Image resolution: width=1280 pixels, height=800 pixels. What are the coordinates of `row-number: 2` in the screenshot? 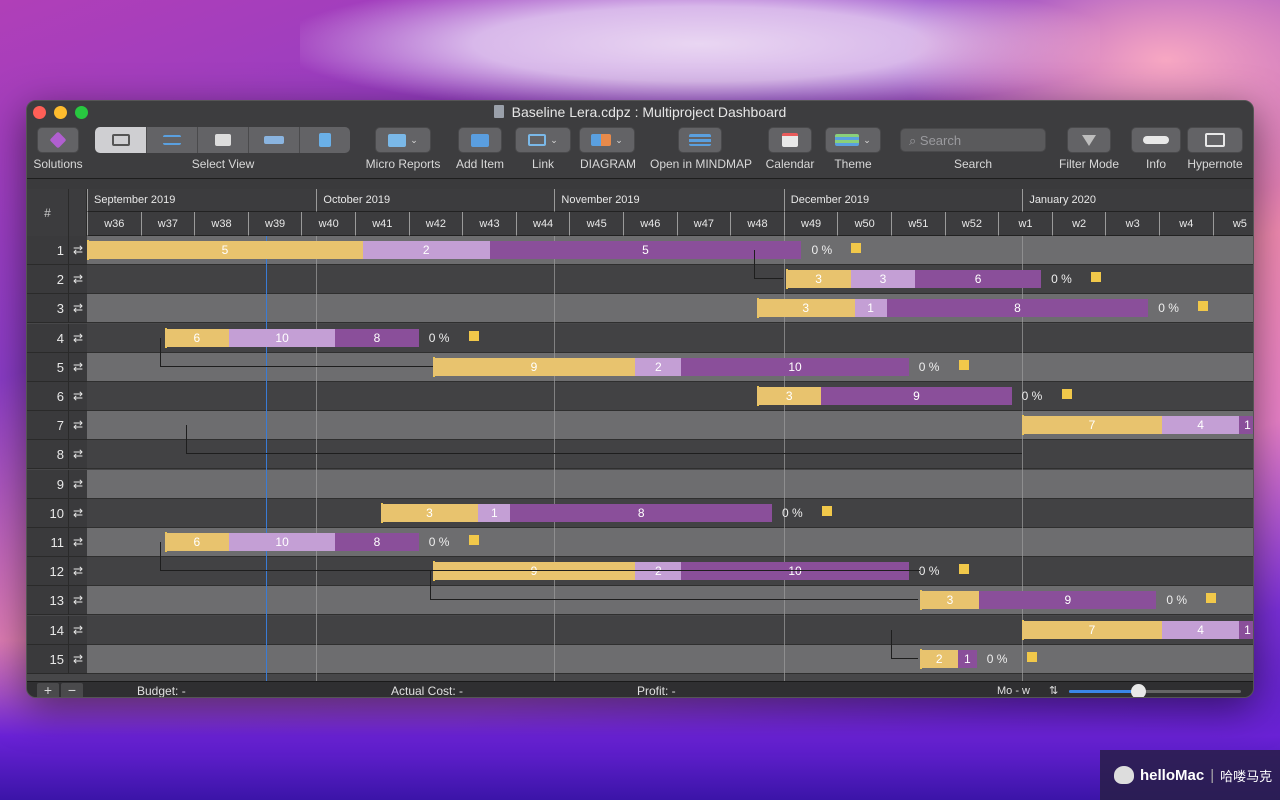 It's located at (48, 280).